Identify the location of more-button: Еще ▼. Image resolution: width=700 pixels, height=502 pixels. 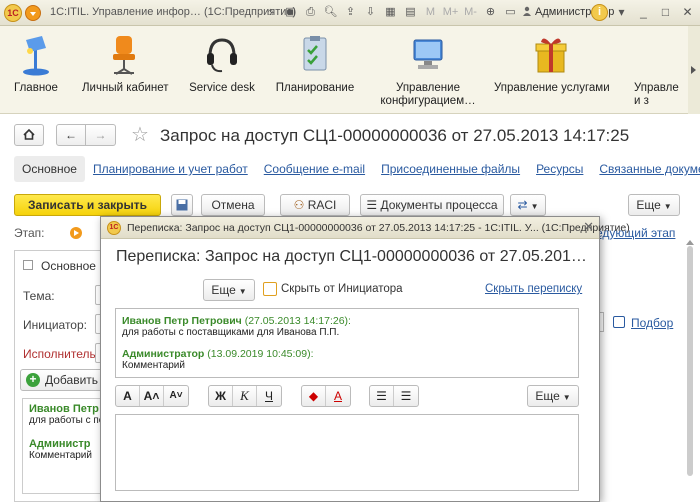
(654, 205).